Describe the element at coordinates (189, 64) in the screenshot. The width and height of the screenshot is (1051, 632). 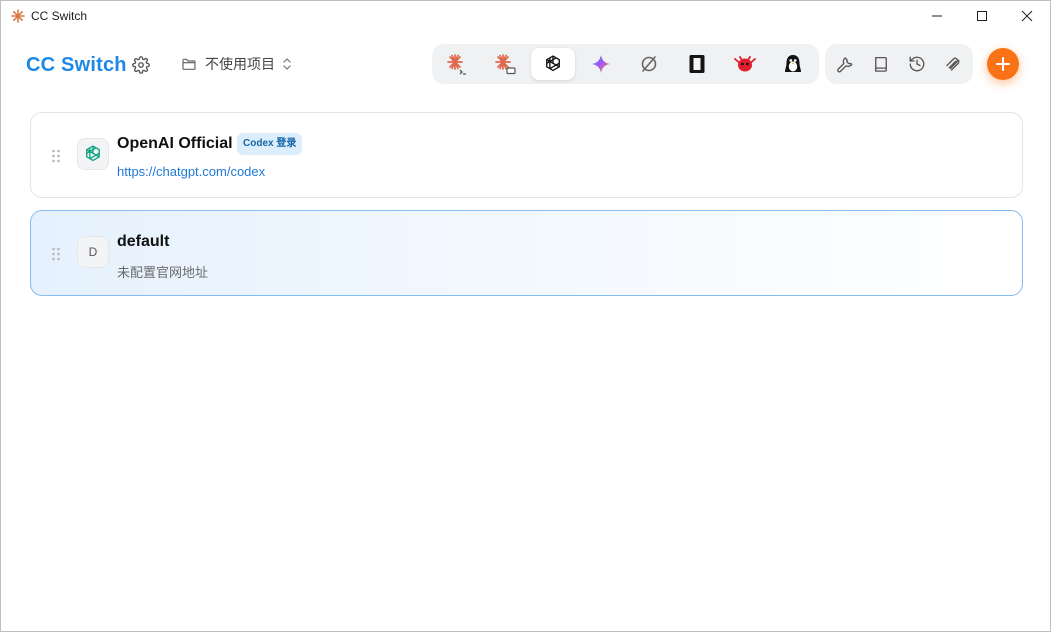
I see `folder-icon` at that location.